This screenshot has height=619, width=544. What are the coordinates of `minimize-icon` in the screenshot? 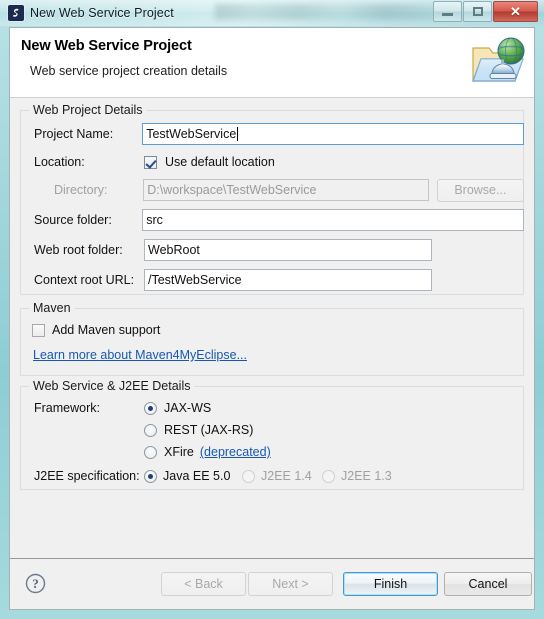 It's located at (447, 14).